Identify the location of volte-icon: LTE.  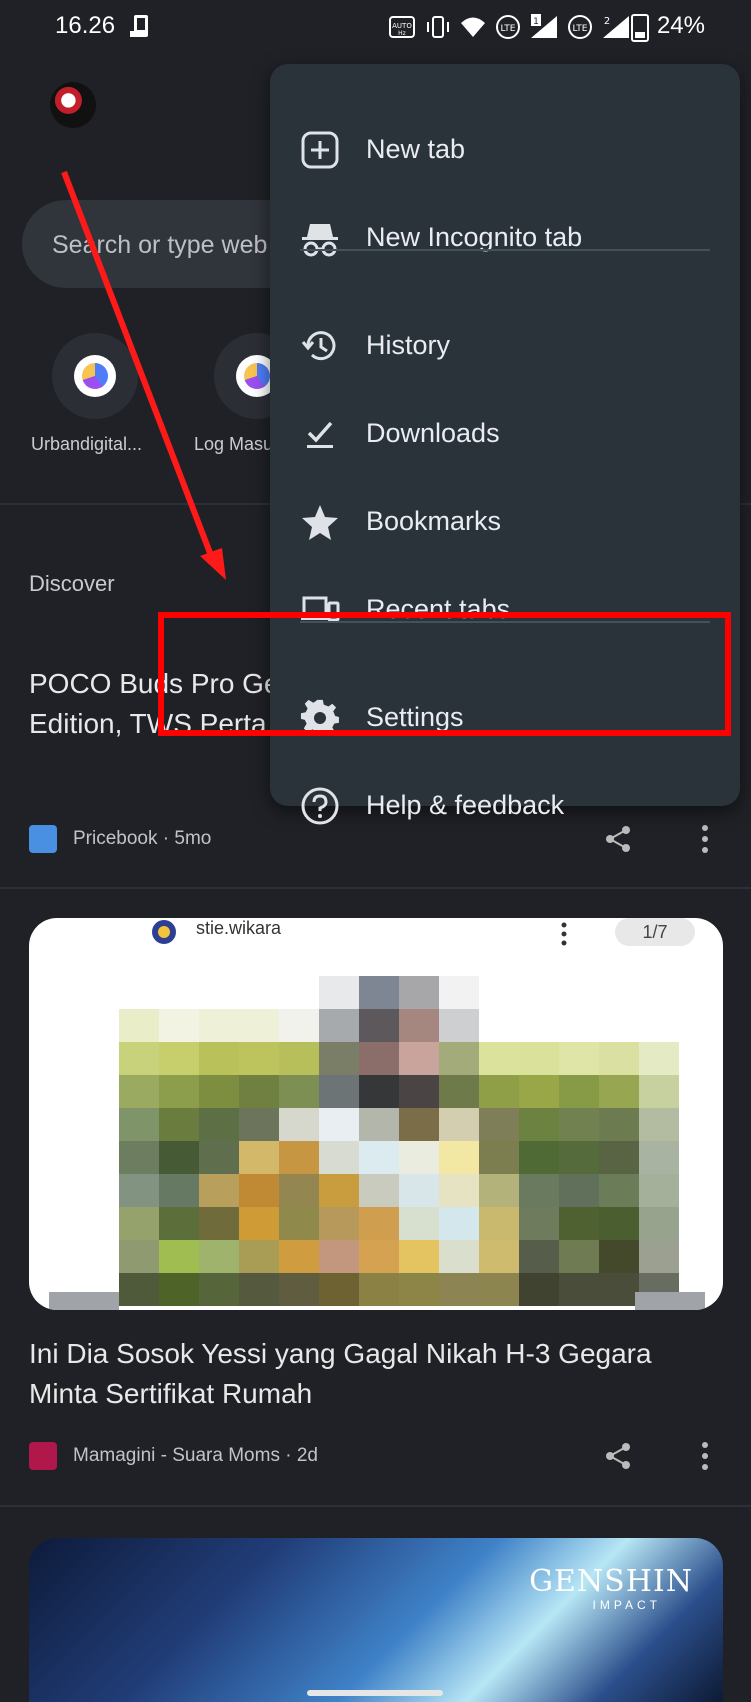
(508, 27).